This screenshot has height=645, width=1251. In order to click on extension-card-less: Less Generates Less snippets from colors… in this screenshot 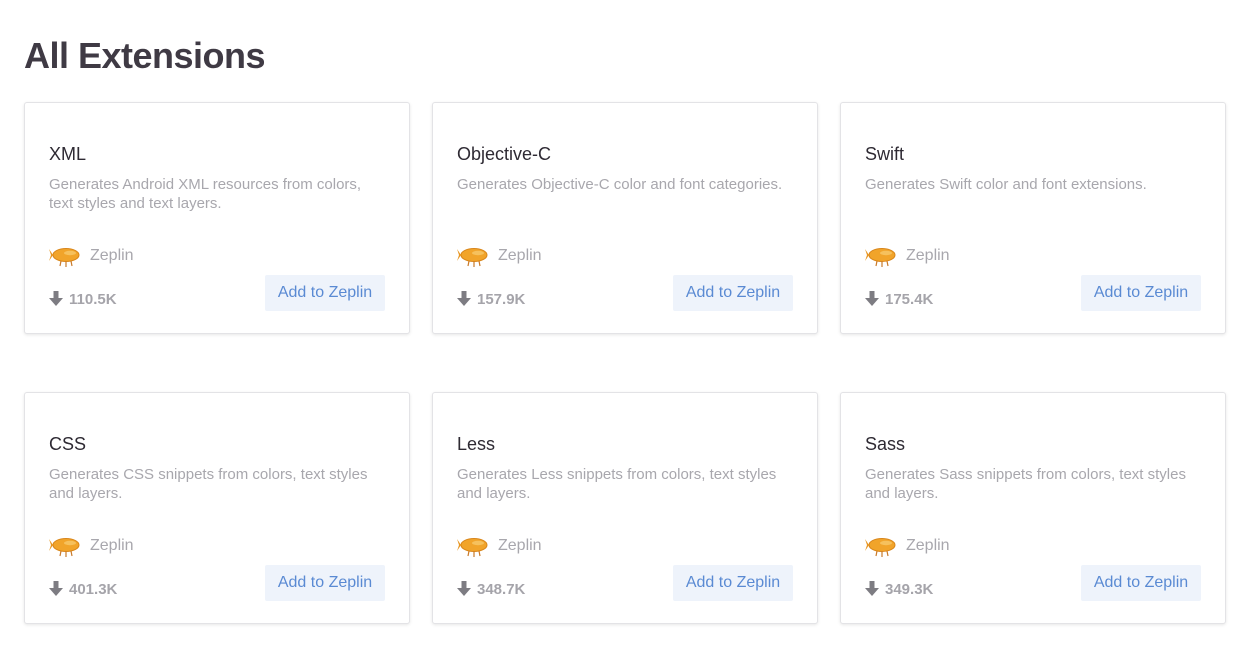, I will do `click(625, 508)`.